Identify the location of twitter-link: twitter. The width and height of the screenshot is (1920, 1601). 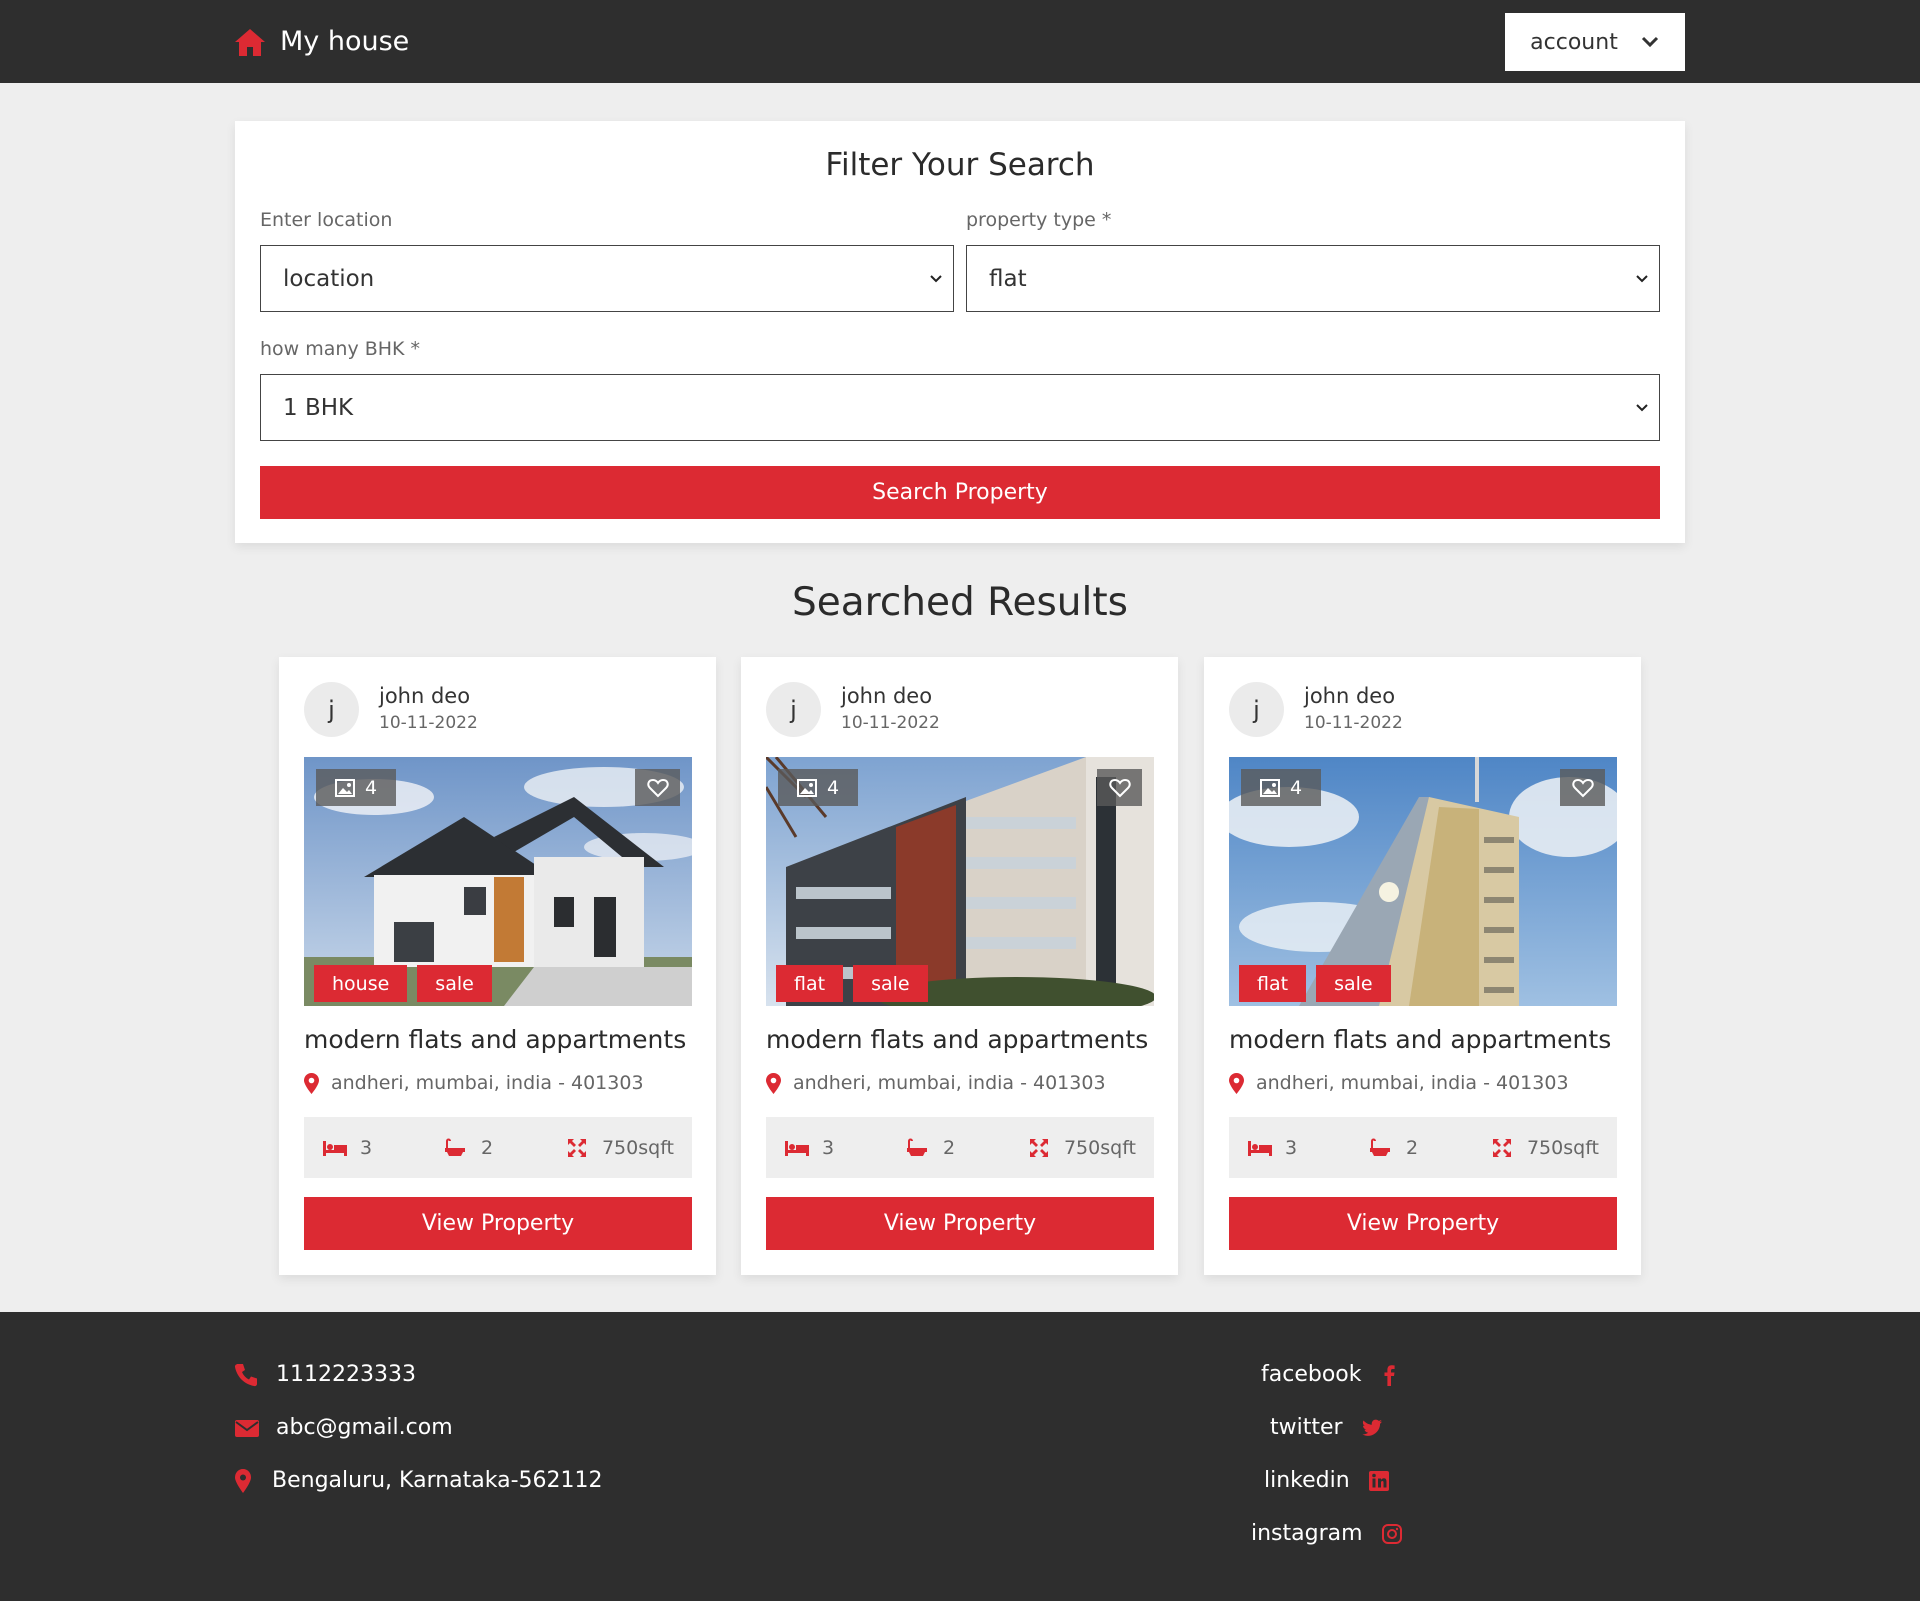
(1326, 1427).